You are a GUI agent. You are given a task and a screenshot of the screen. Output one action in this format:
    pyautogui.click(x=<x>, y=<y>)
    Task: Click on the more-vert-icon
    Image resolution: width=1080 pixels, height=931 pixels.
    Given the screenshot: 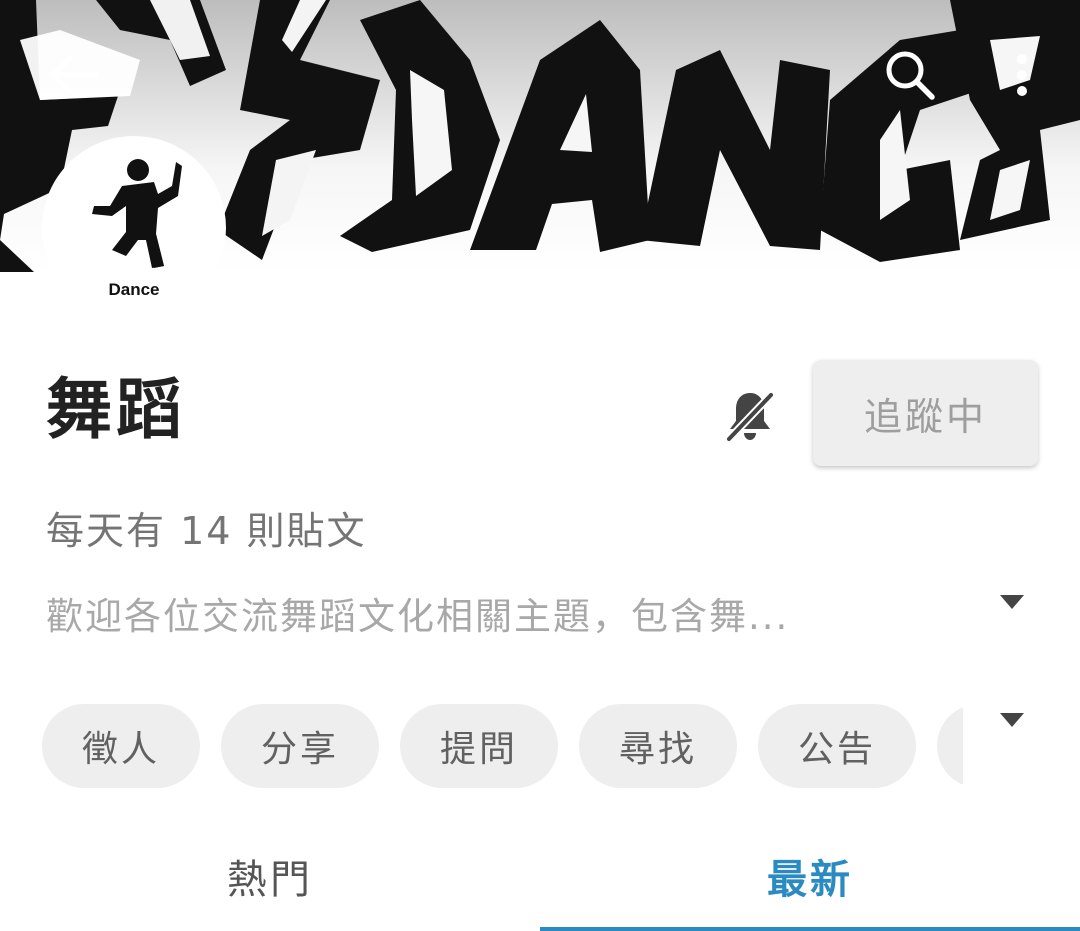 What is the action you would take?
    pyautogui.click(x=1022, y=75)
    